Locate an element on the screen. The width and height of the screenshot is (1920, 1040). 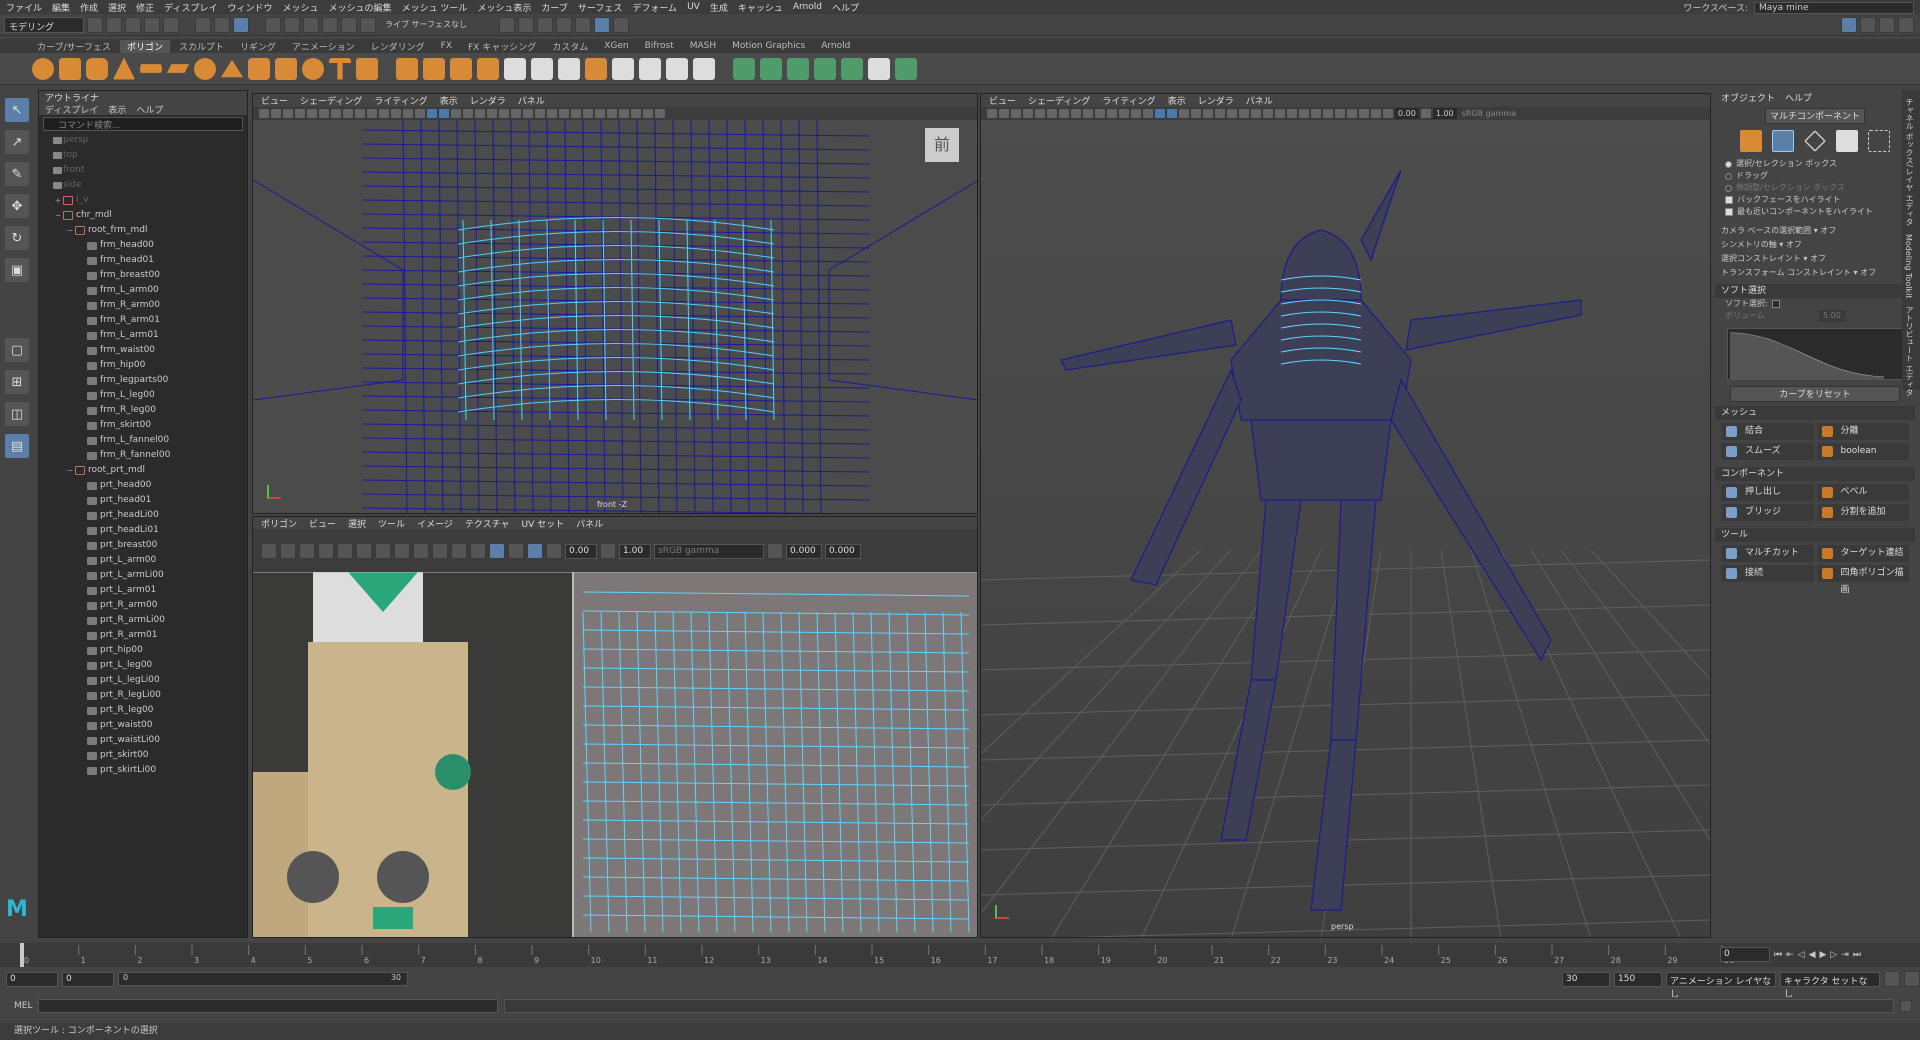
current-frame-field: 0 is located at coordinates (1745, 954).